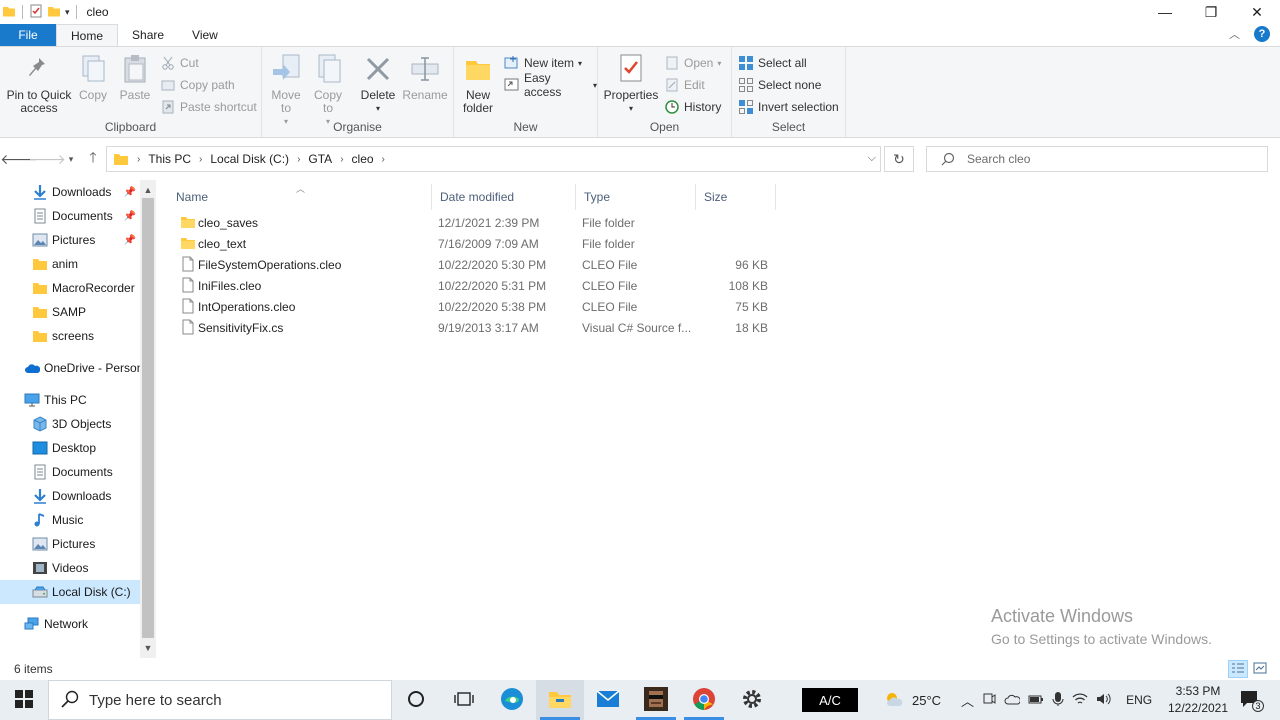  Describe the element at coordinates (54, 12) in the screenshot. I see `new-folder-icon` at that location.